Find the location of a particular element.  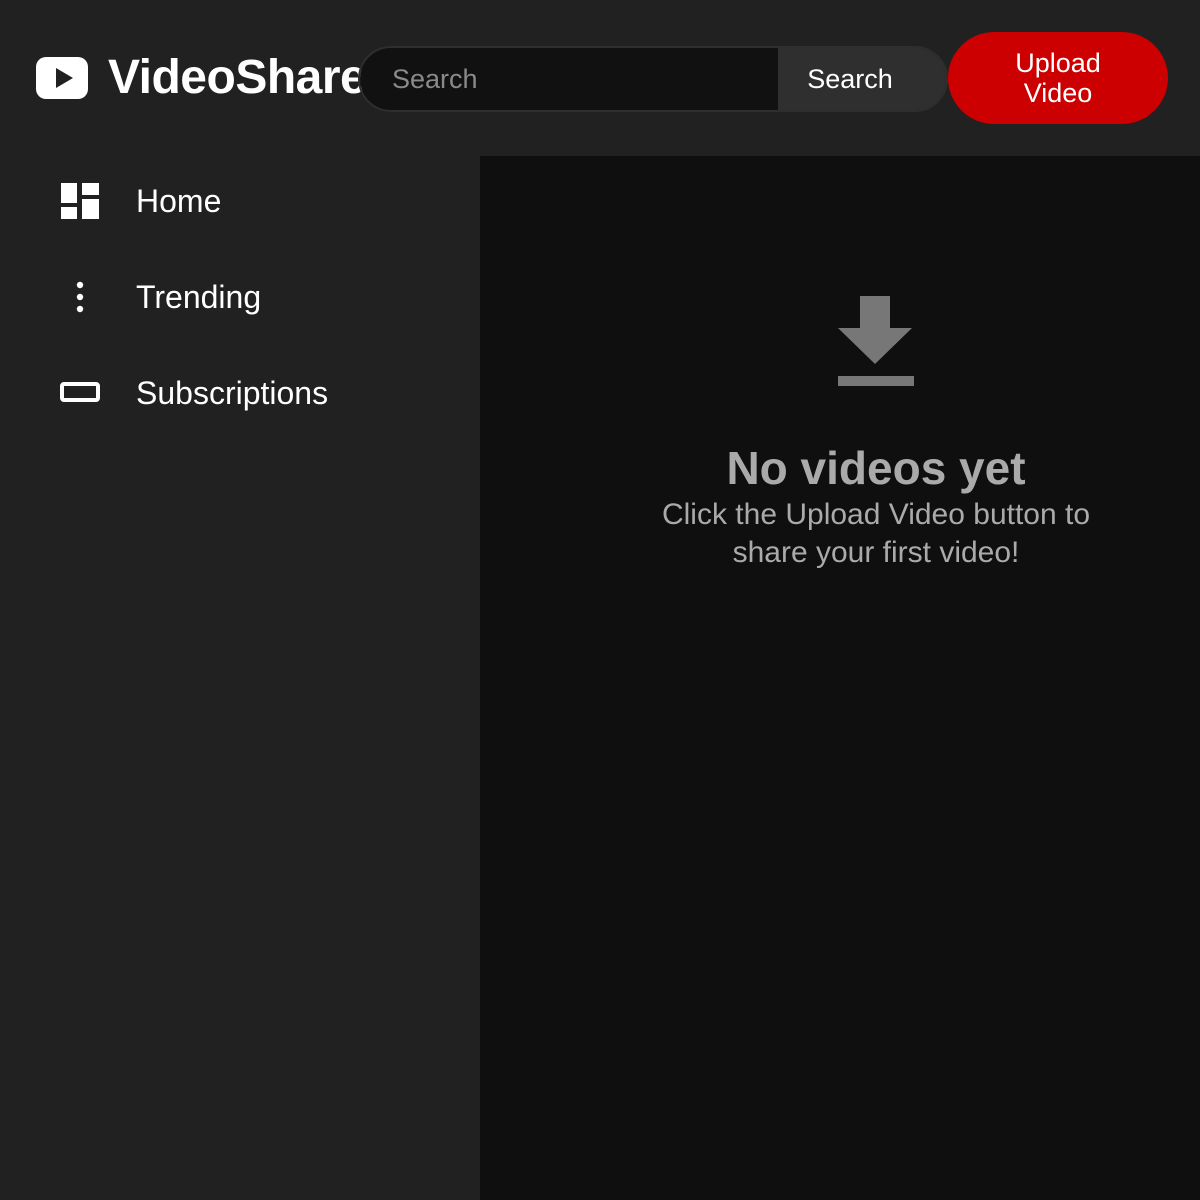

app-logo: VideoShare is located at coordinates (201, 78).